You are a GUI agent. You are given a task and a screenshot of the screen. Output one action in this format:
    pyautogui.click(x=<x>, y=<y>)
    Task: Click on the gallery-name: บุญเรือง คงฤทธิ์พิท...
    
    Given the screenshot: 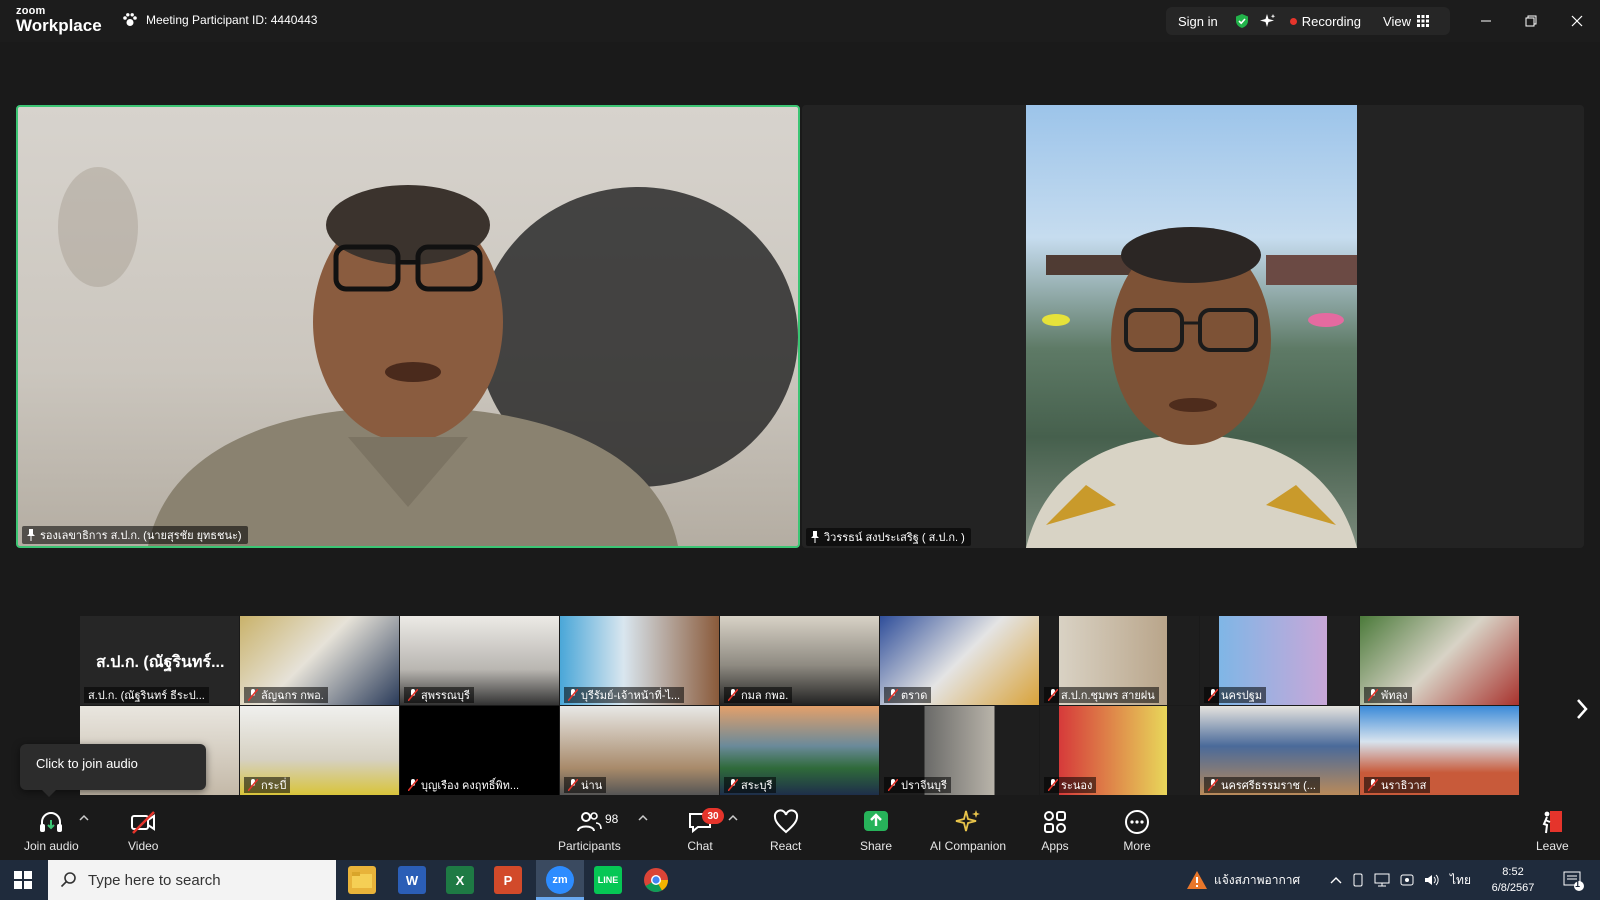 What is the action you would take?
    pyautogui.click(x=470, y=786)
    